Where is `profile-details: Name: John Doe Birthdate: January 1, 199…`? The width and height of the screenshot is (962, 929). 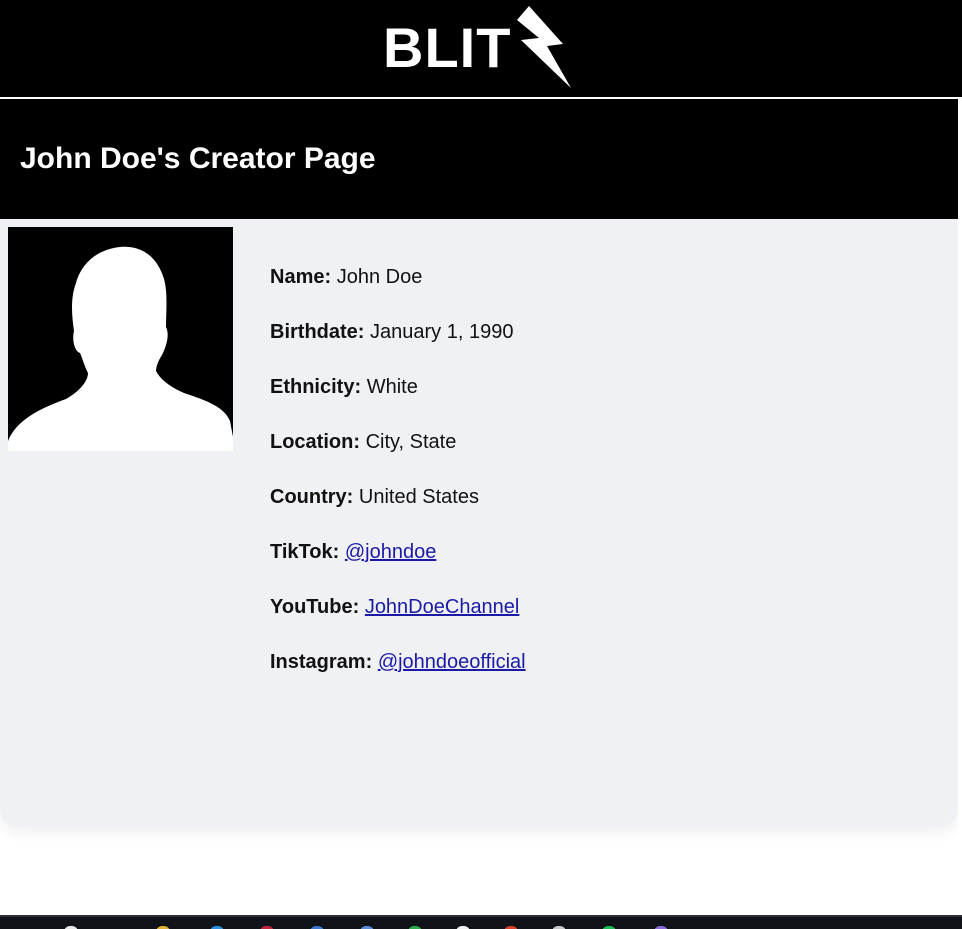 profile-details: Name: John Doe Birthdate: January 1, 199… is located at coordinates (398, 483).